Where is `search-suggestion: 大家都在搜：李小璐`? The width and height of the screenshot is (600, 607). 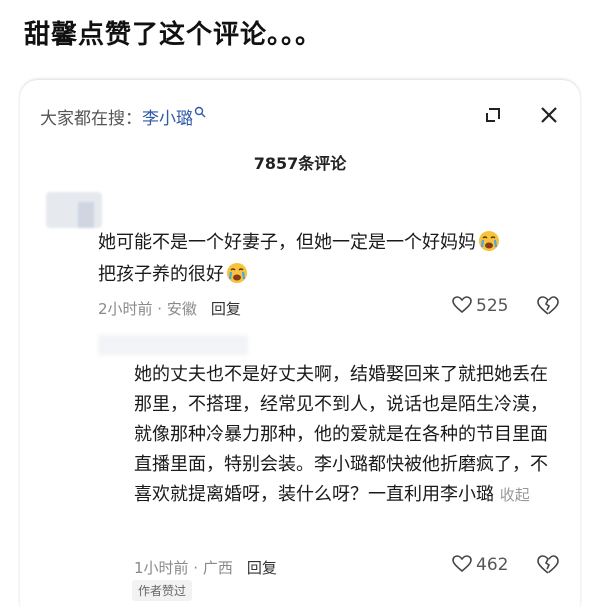 search-suggestion: 大家都在搜：李小璐 is located at coordinates (123, 116).